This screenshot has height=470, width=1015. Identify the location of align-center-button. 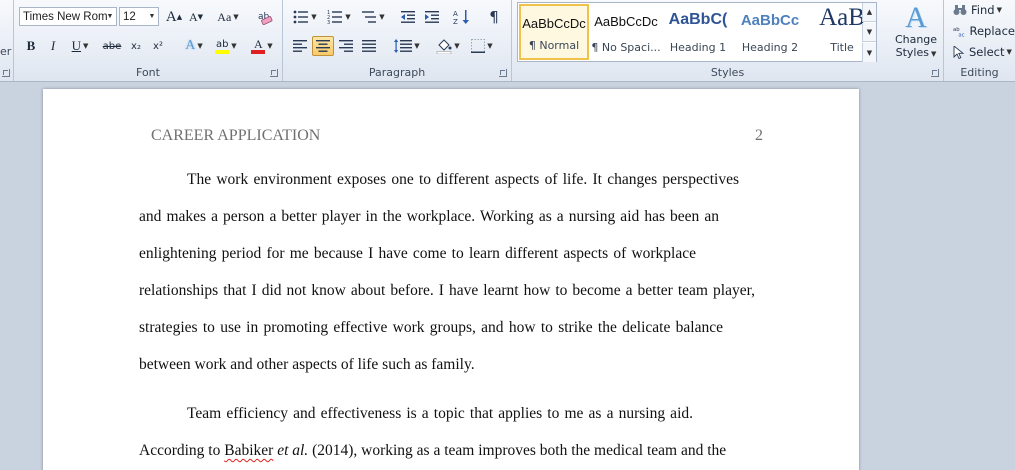
(323, 46).